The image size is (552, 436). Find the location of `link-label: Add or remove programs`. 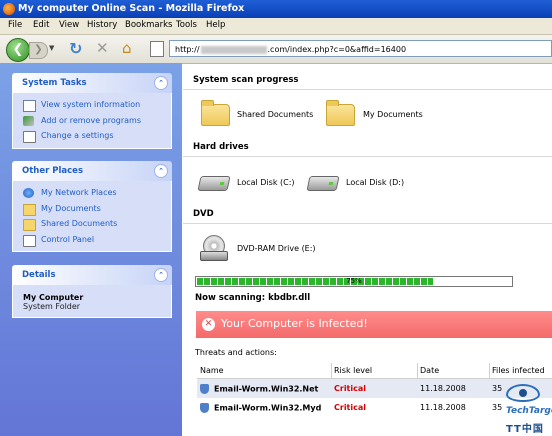

link-label: Add or remove programs is located at coordinates (91, 120).